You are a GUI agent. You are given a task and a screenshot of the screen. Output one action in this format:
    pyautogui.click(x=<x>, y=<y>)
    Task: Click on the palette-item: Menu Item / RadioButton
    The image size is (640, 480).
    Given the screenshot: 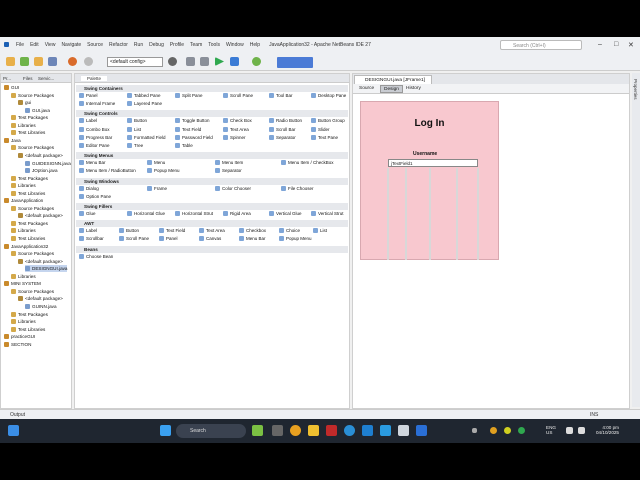 What is the action you would take?
    pyautogui.click(x=107, y=171)
    